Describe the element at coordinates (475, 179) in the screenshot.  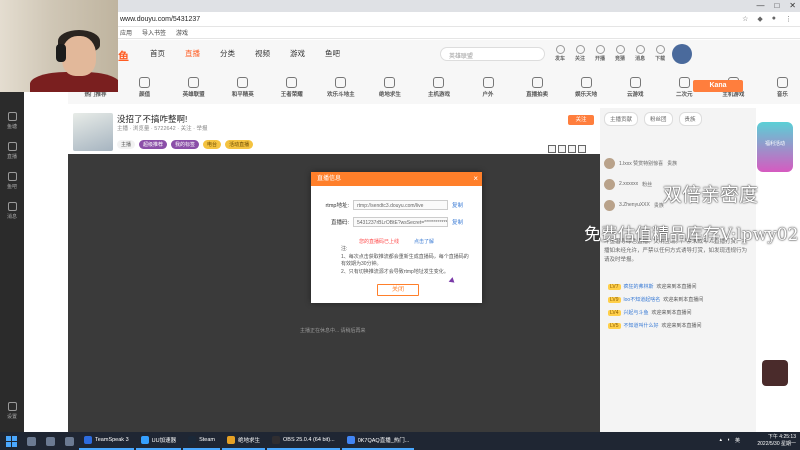
I see `dialog-close-icon: ×` at that location.